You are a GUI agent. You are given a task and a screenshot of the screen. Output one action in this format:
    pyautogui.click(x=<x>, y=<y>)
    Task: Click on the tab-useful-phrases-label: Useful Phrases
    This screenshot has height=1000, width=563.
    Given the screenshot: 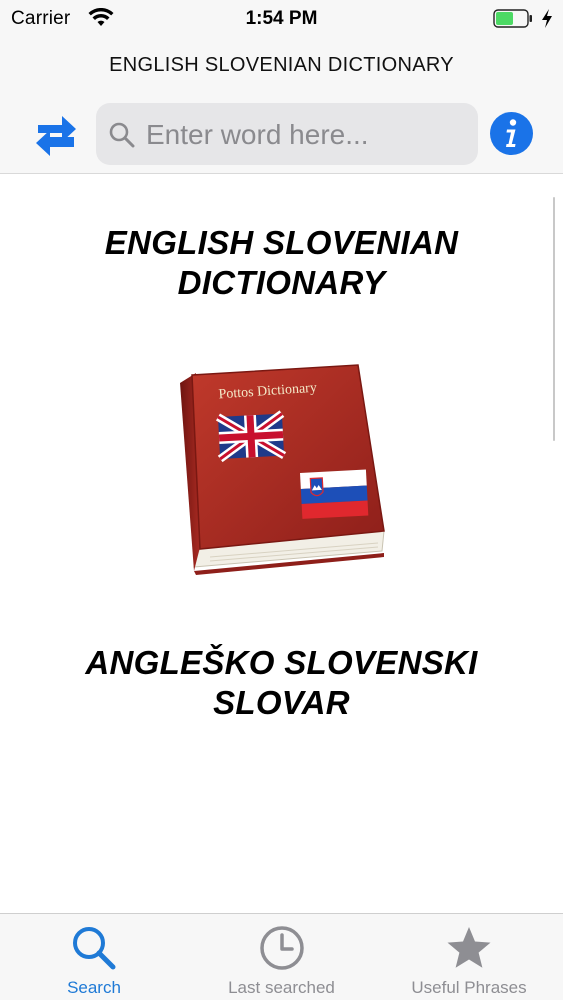 What is the action you would take?
    pyautogui.click(x=469, y=987)
    